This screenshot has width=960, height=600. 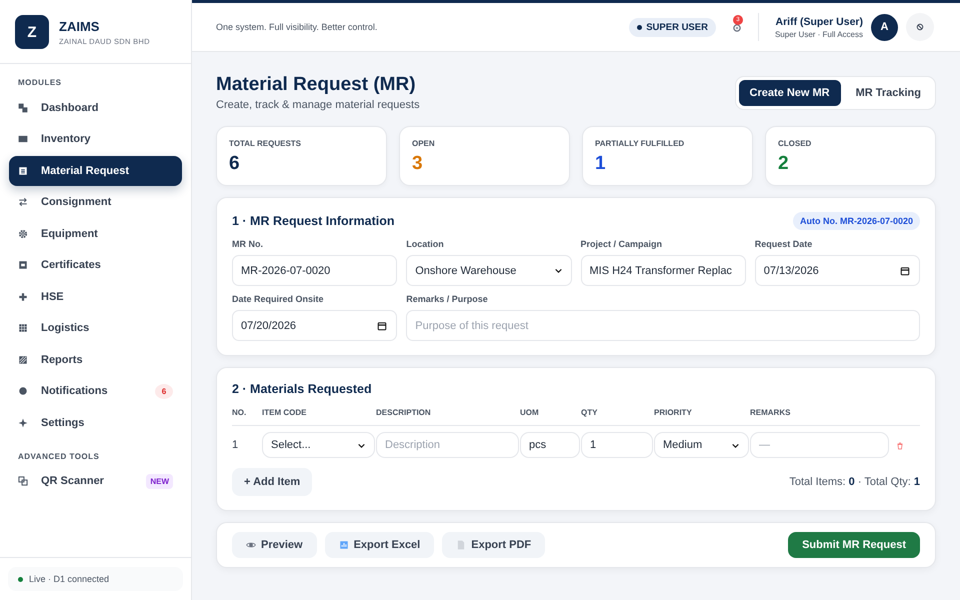 I want to click on sidebar-item: Certificates, so click(x=95, y=265).